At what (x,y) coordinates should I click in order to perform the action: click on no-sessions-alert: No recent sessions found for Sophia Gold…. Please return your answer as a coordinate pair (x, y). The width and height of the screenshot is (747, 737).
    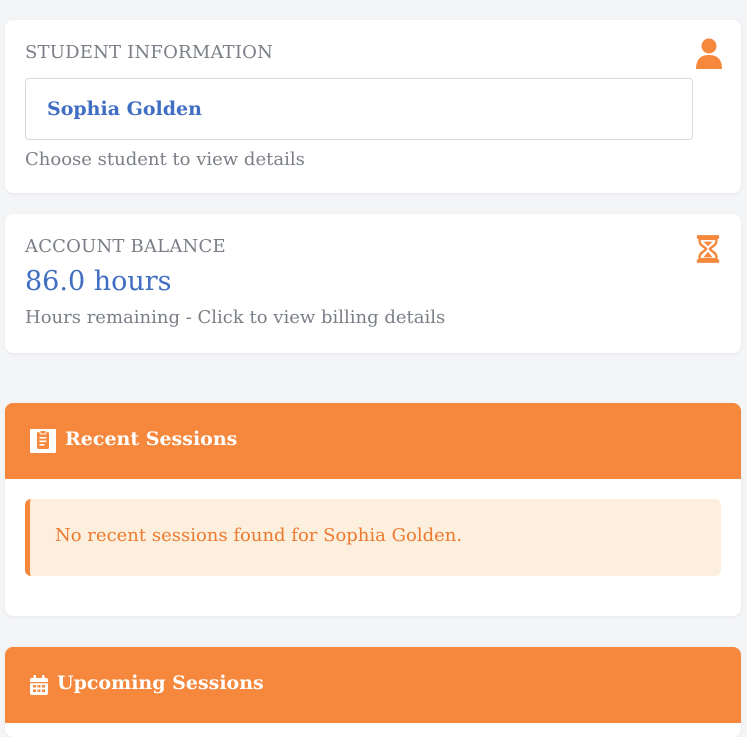
    Looking at the image, I should click on (373, 537).